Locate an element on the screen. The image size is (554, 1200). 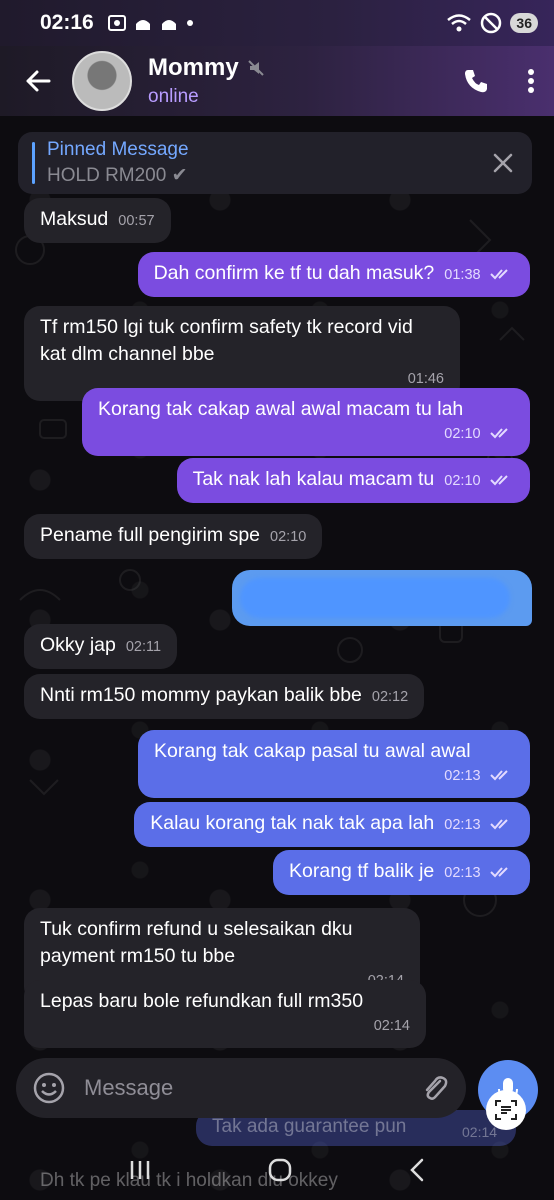
message-incoming: Nnti rm150 mommy paykan balik bbe 02:12 is located at coordinates (224, 696).